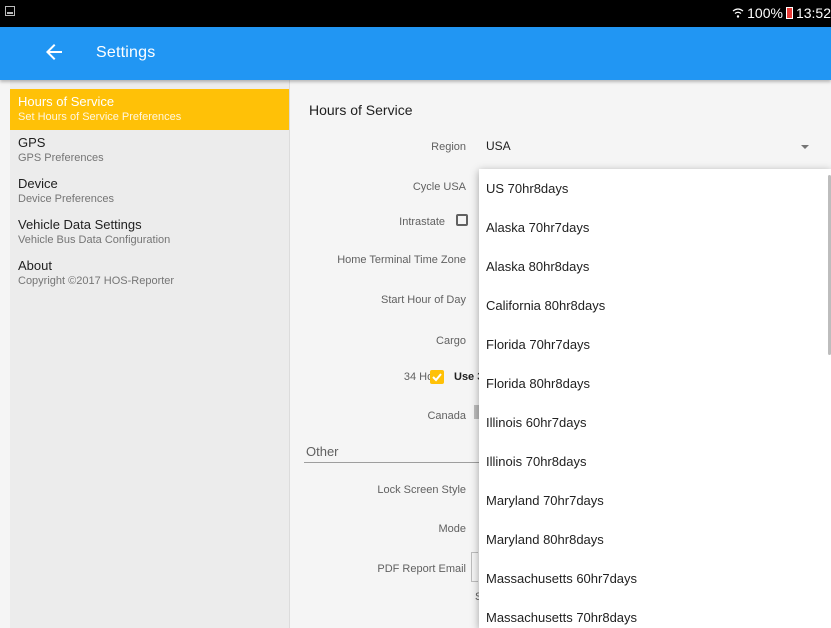  Describe the element at coordinates (439, 187) in the screenshot. I see `cycle-usa-label: Cycle USA` at that location.